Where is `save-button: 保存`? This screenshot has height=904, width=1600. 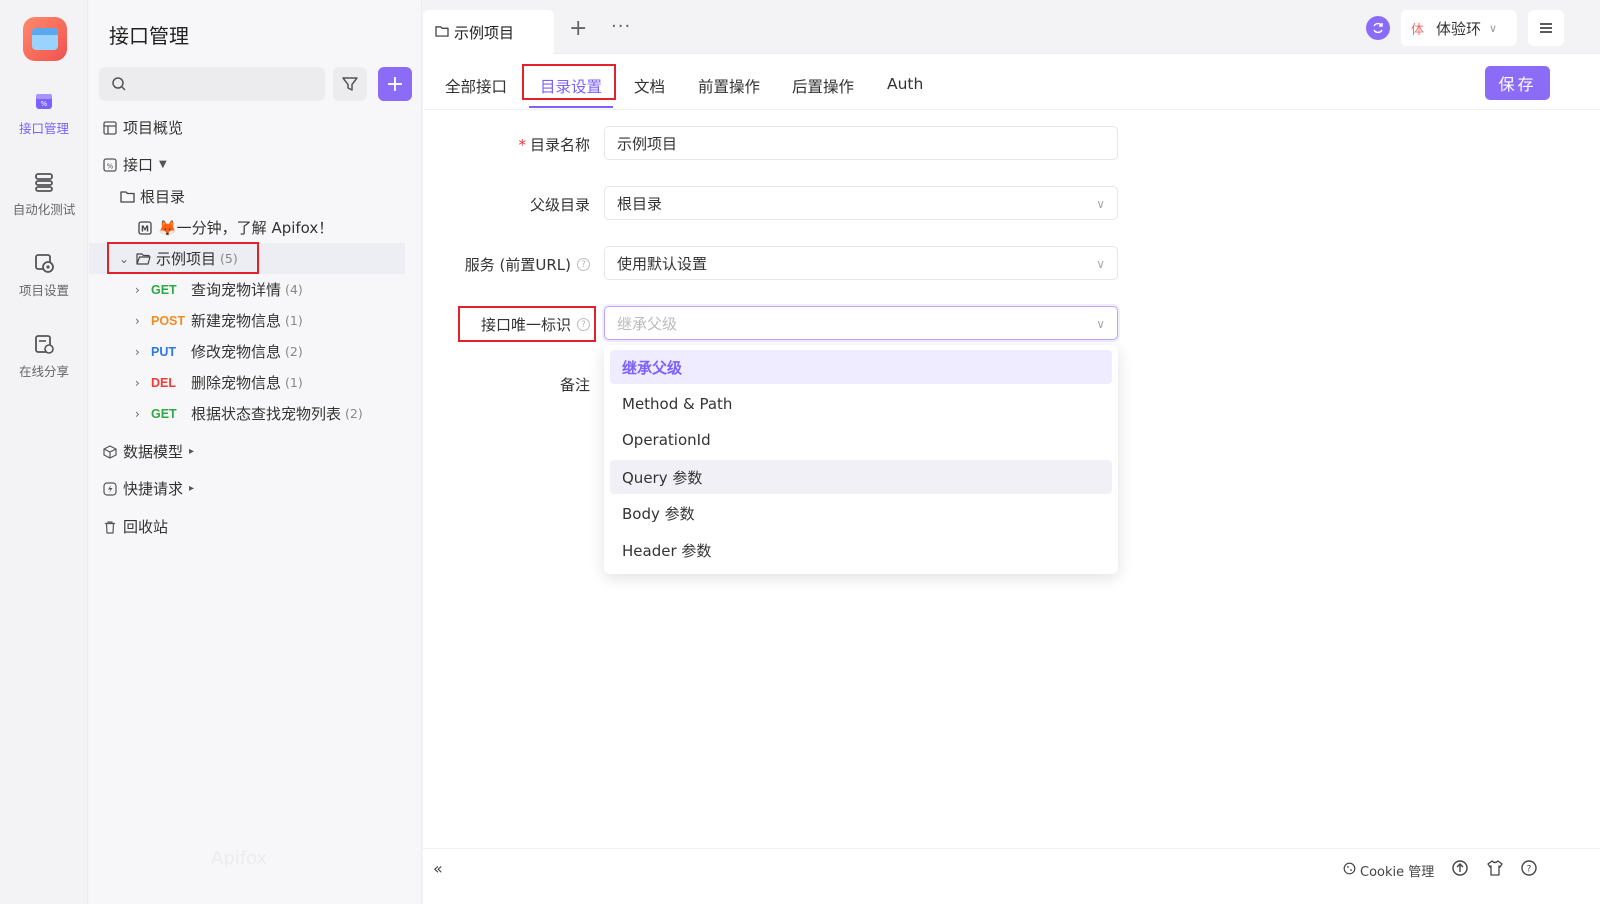
save-button: 保存 is located at coordinates (1517, 83).